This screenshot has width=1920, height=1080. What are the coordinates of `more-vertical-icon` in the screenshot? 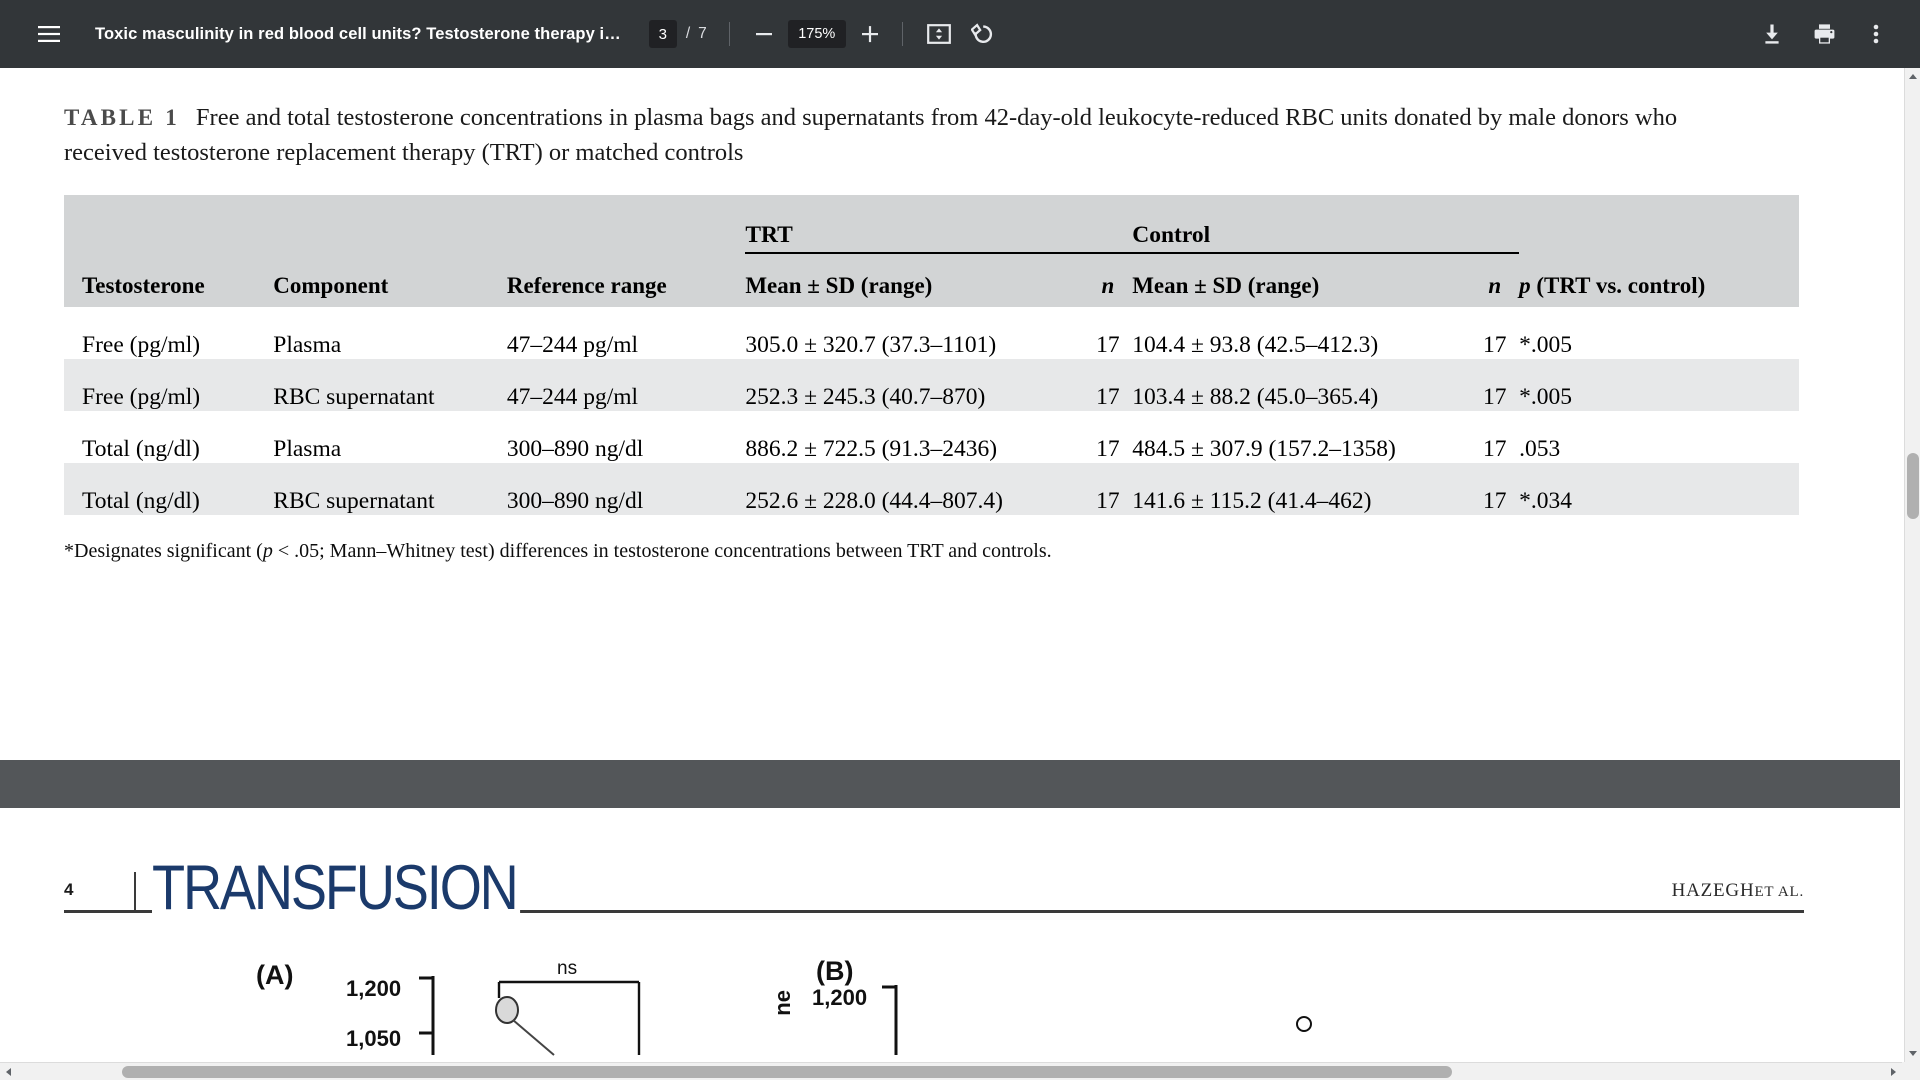 It's located at (1876, 34).